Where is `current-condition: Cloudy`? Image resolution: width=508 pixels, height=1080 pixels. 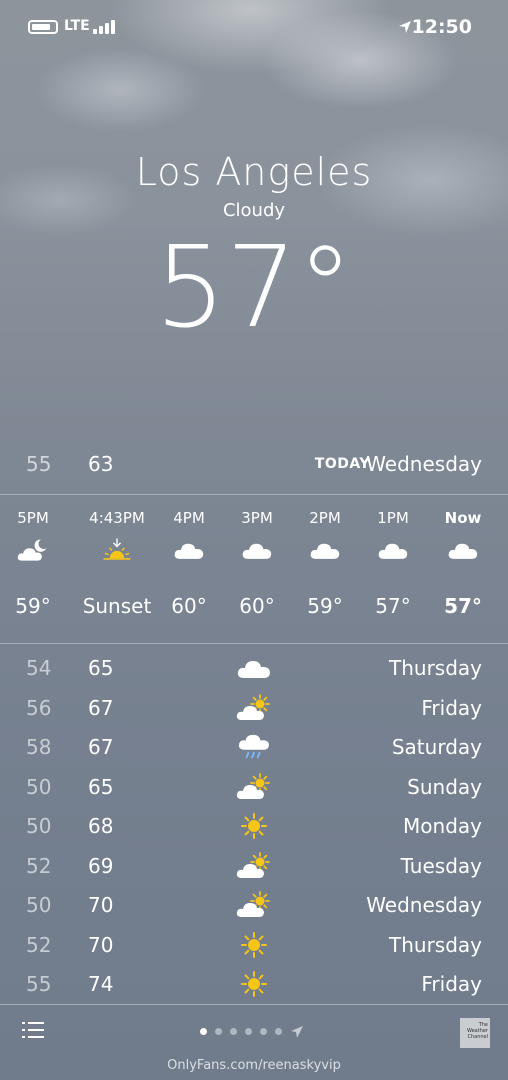 current-condition: Cloudy is located at coordinates (254, 210).